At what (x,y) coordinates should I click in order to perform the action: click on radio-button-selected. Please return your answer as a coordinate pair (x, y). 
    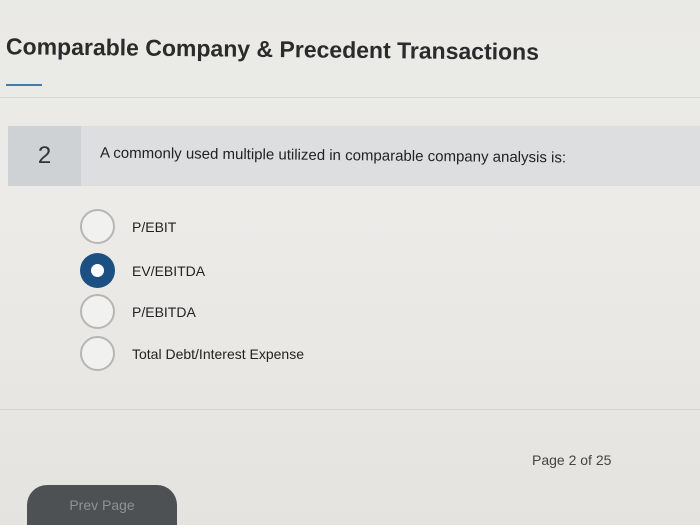
    Looking at the image, I should click on (97, 270).